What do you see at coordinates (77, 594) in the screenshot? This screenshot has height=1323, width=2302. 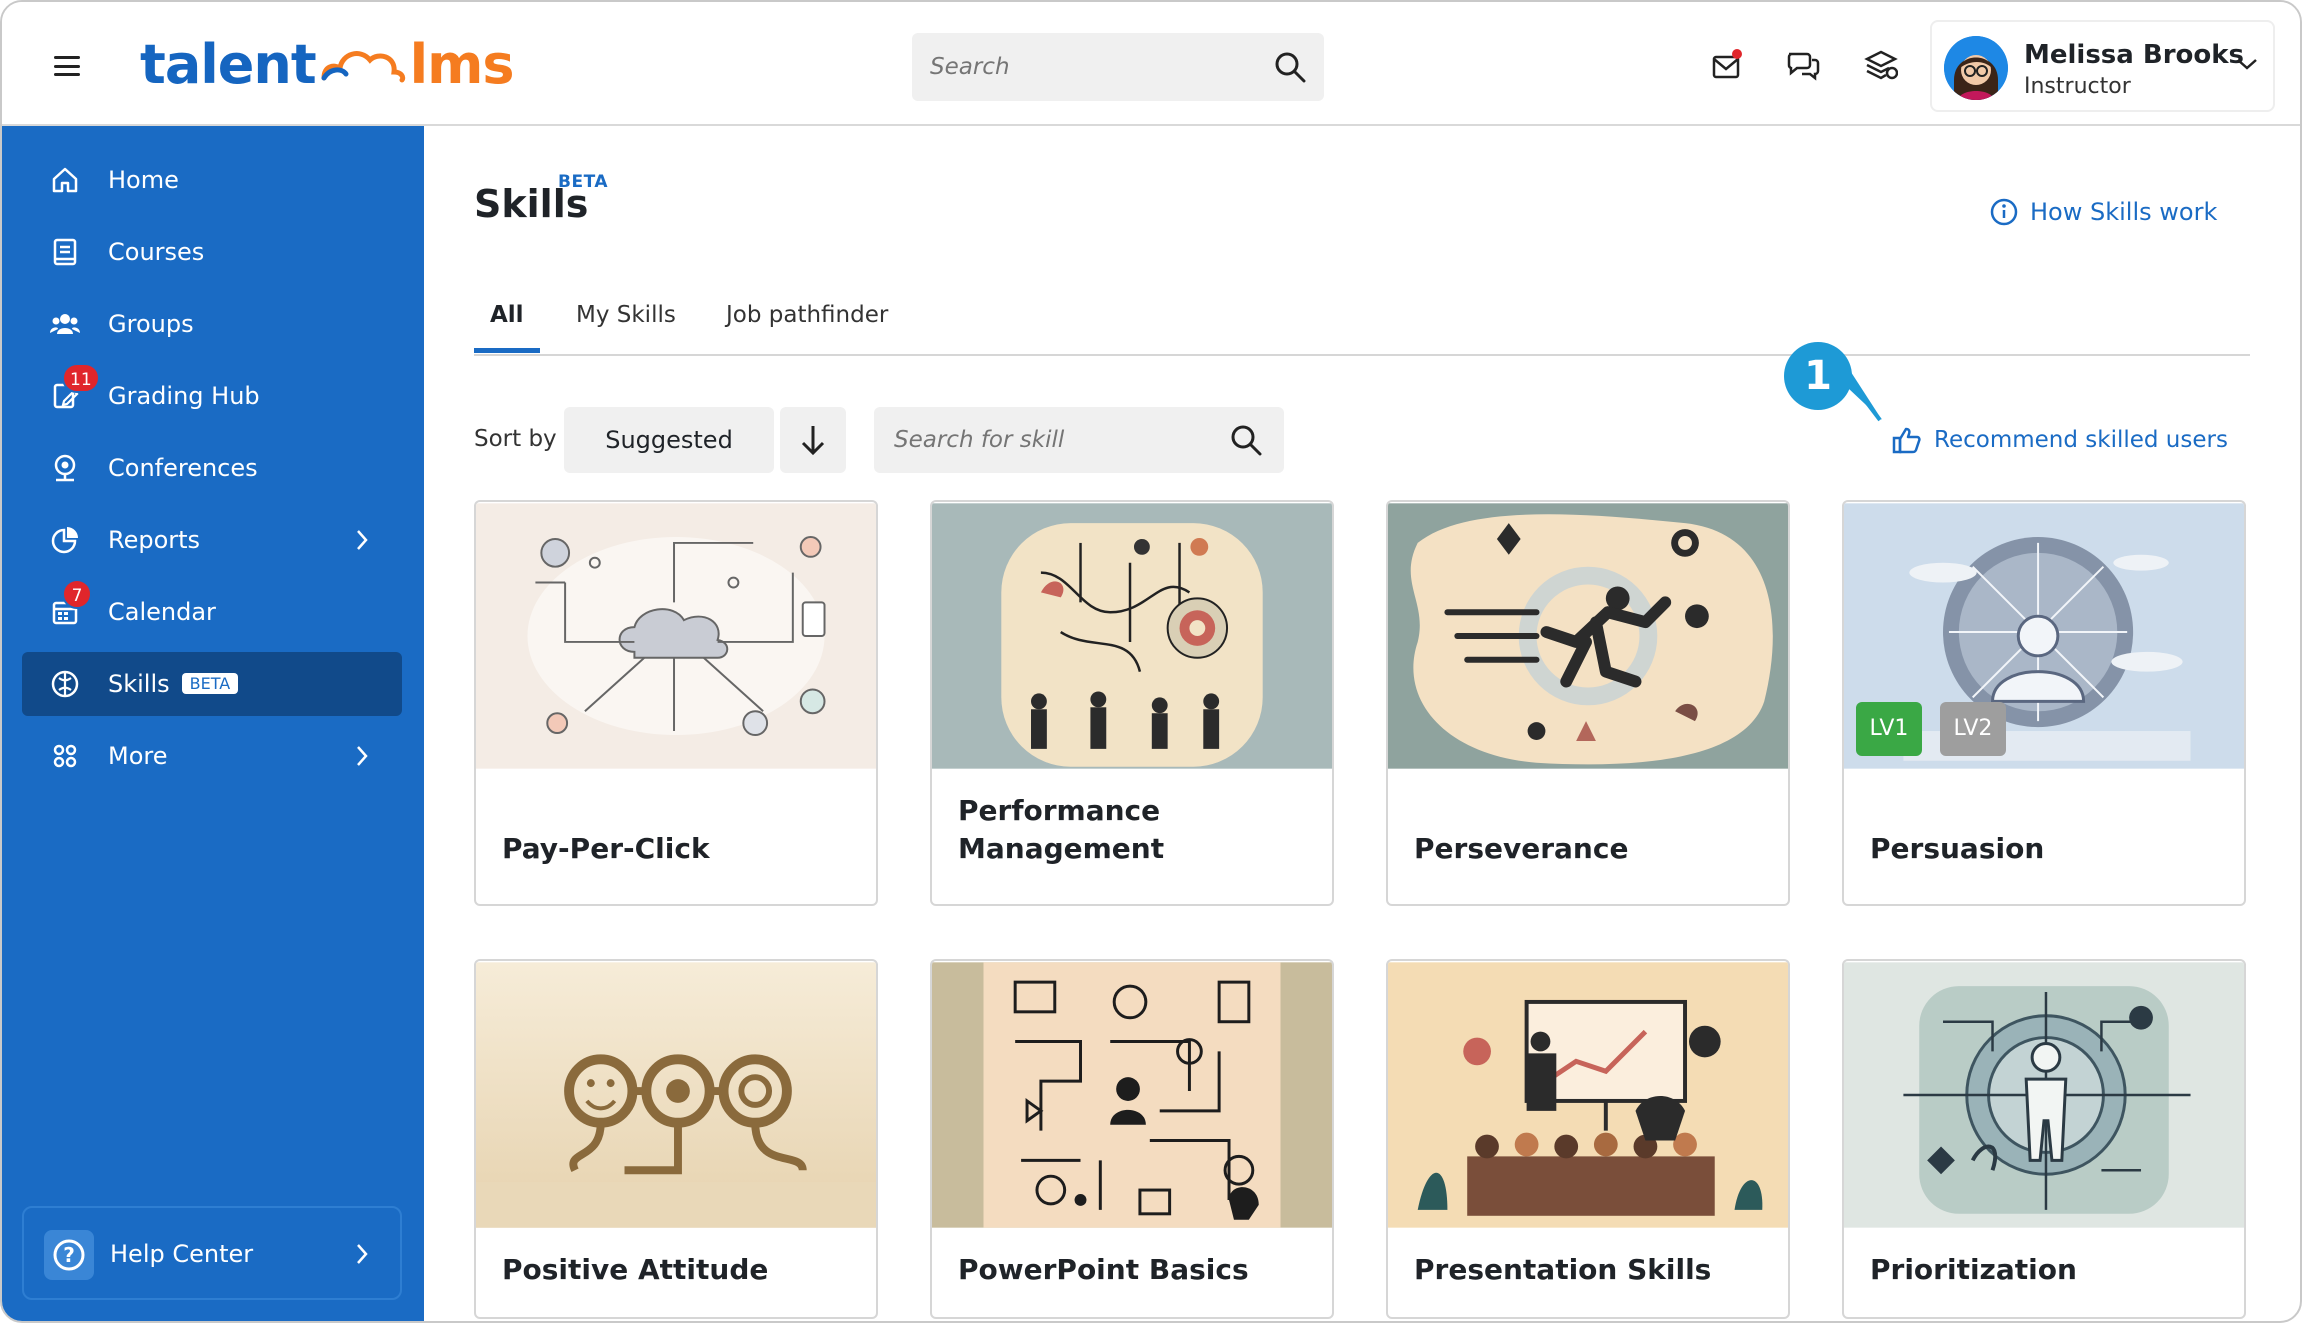 I see `calendar-count-badge: 7` at bounding box center [77, 594].